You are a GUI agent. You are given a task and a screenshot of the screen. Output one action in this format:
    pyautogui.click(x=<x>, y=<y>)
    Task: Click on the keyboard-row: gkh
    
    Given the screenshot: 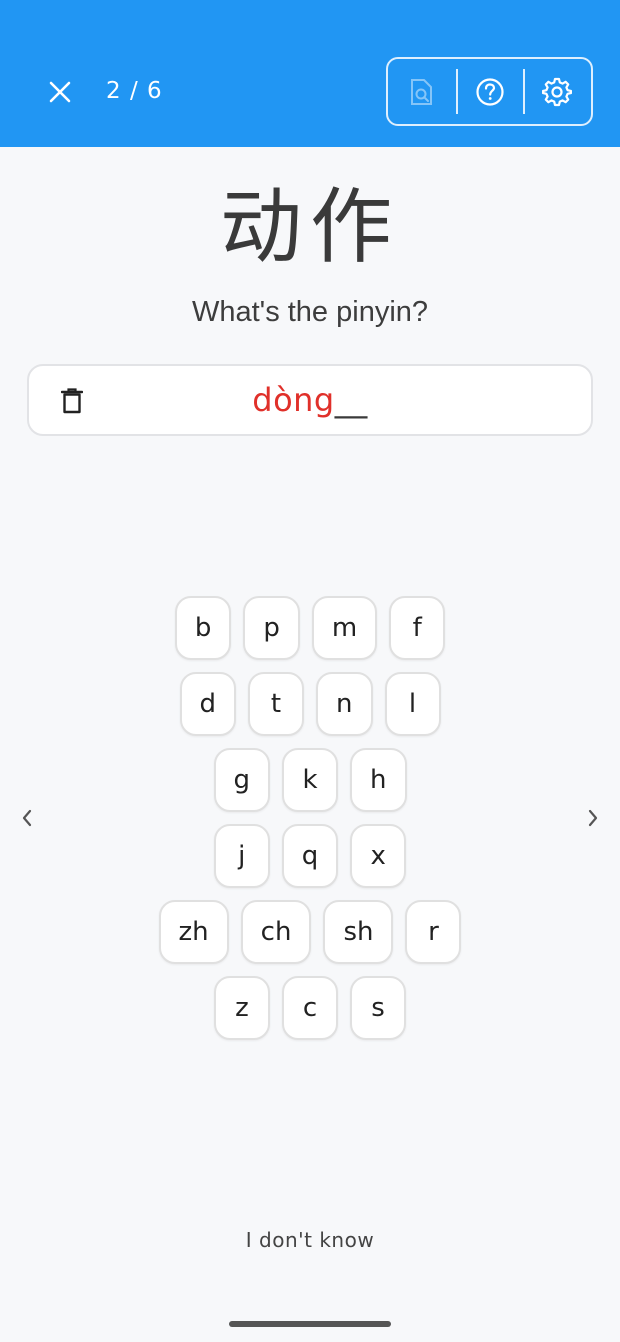 What is the action you would take?
    pyautogui.click(x=310, y=780)
    